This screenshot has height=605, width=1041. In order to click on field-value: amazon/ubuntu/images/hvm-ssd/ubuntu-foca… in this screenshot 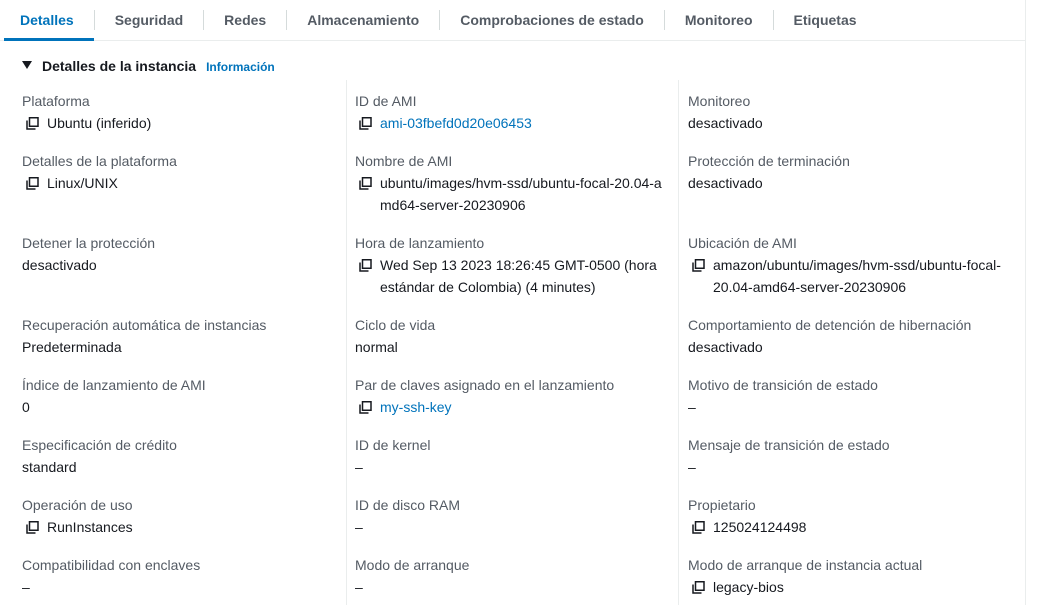, I will do `click(857, 276)`.